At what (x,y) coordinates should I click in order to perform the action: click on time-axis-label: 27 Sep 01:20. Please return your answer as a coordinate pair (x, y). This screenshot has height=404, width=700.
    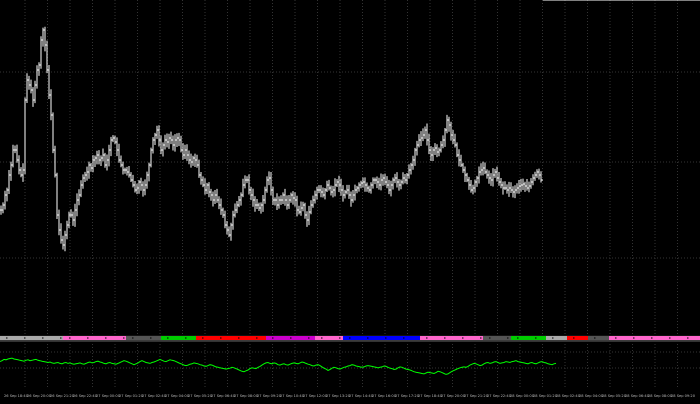
    Looking at the image, I should click on (131, 396).